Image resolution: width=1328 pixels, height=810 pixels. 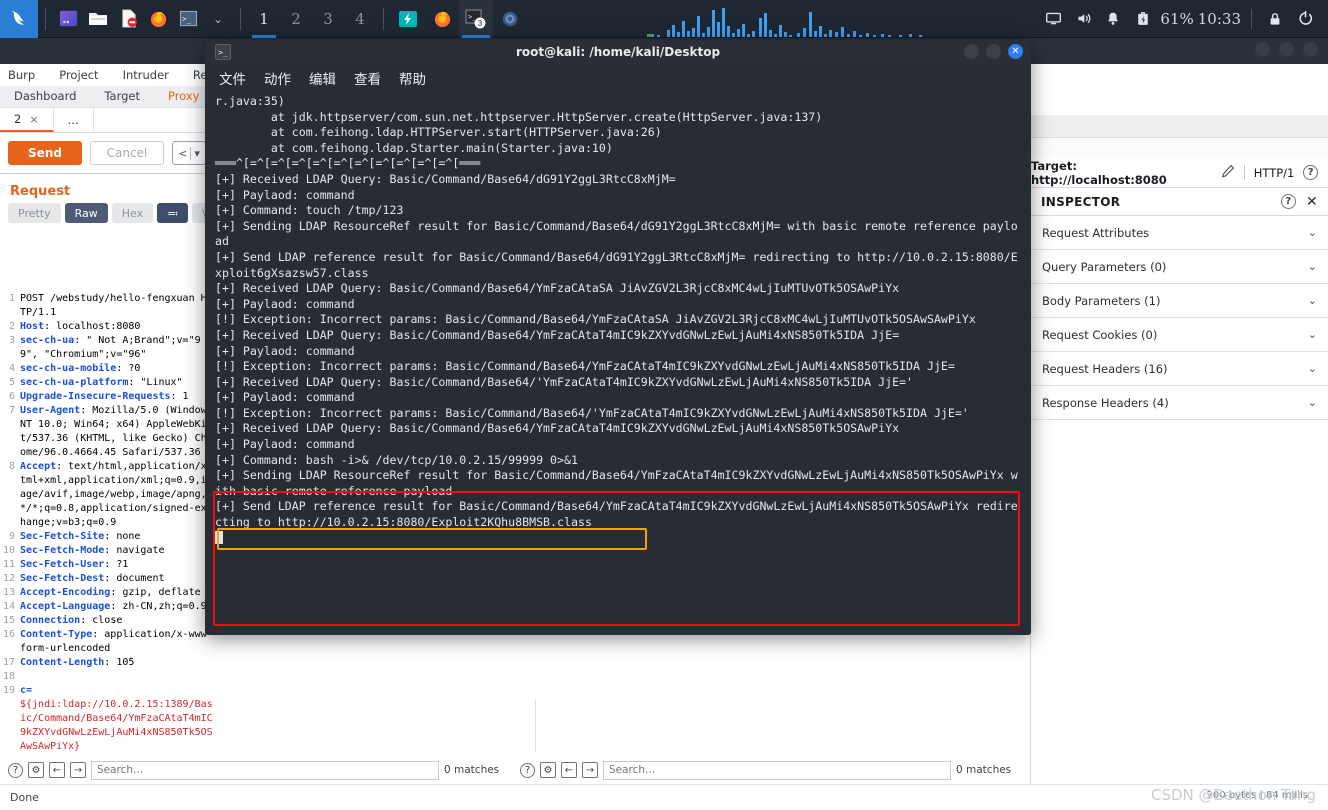 What do you see at coordinates (277, 78) in the screenshot?
I see `terminal-menu-actions: 动作` at bounding box center [277, 78].